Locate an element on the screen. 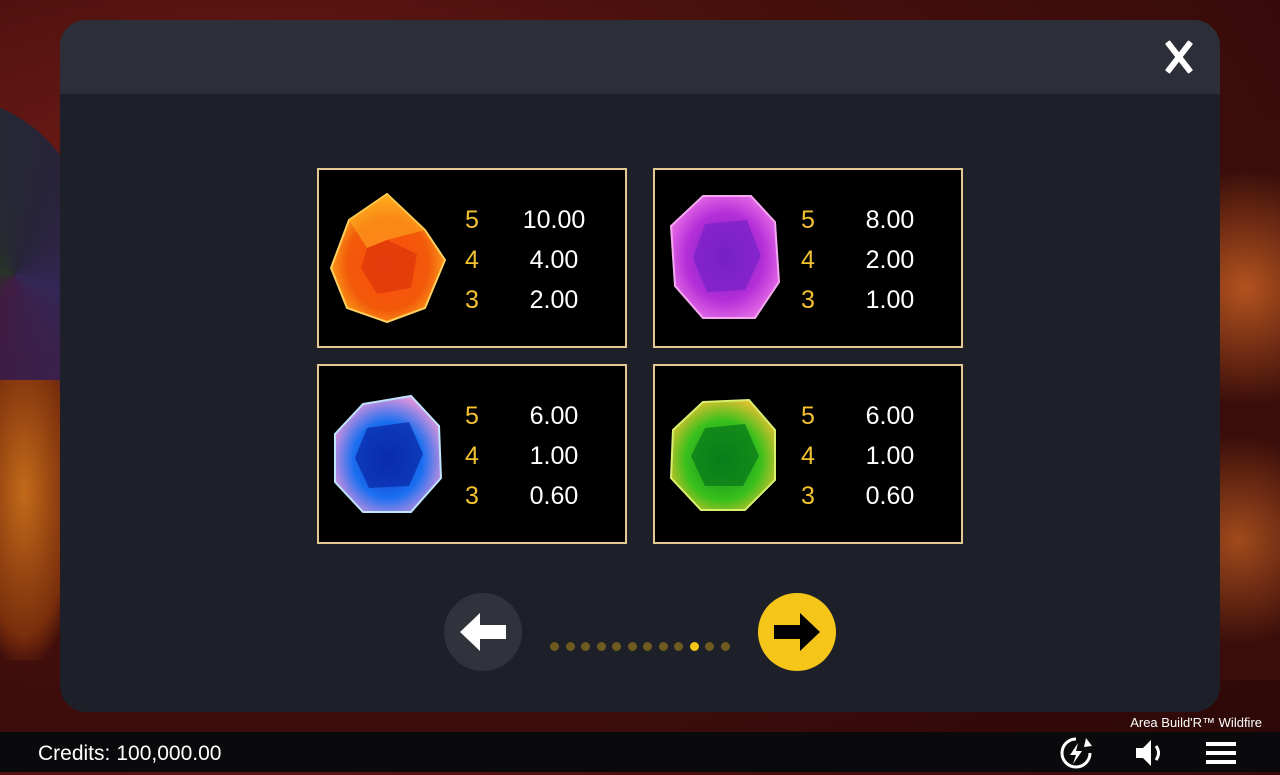 Image resolution: width=1280 pixels, height=775 pixels. menu-icon is located at coordinates (1221, 753).